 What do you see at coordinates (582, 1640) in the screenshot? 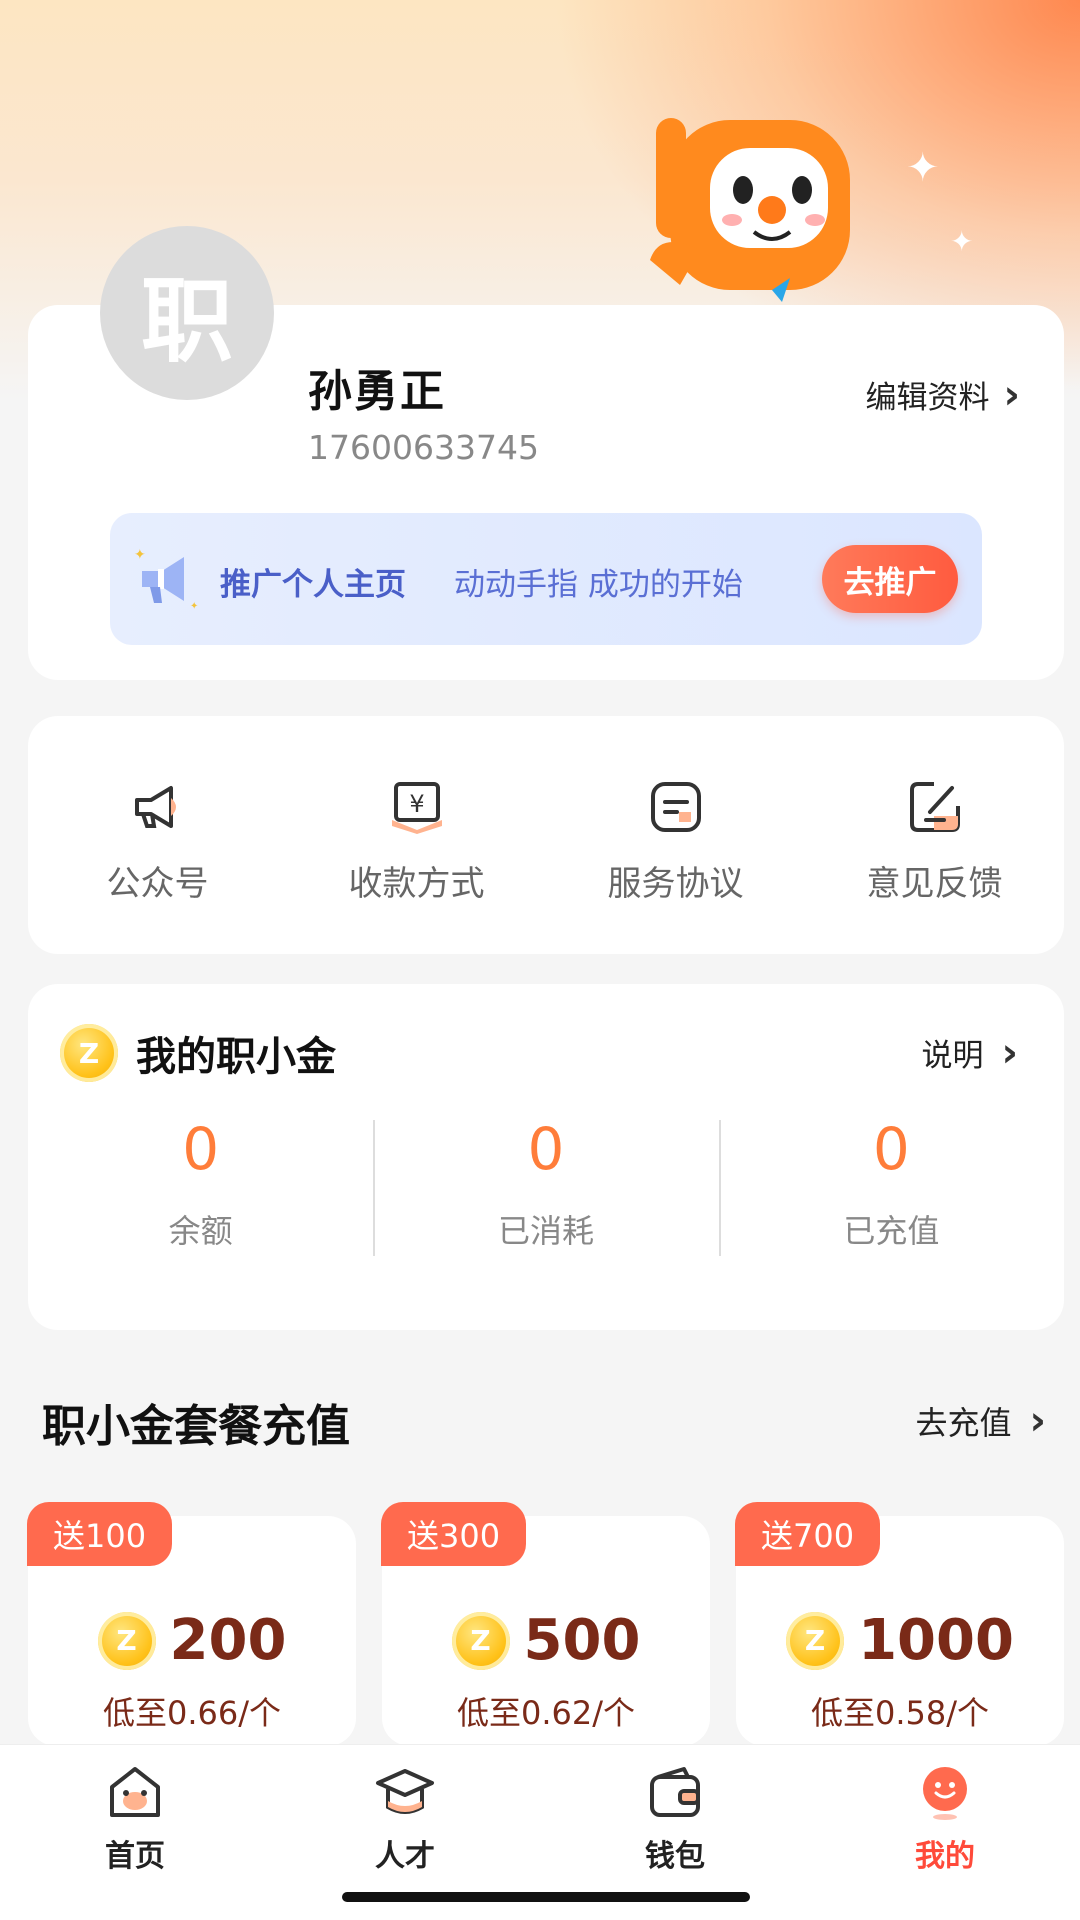
I see `package-amount: 500` at bounding box center [582, 1640].